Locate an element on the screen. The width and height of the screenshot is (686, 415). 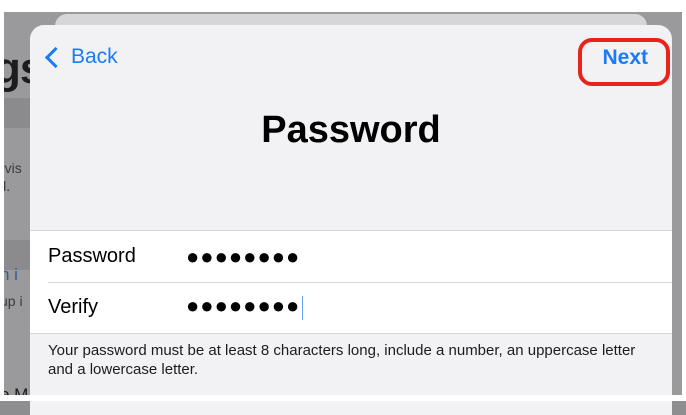
back-button-label: Back is located at coordinates (94, 56).